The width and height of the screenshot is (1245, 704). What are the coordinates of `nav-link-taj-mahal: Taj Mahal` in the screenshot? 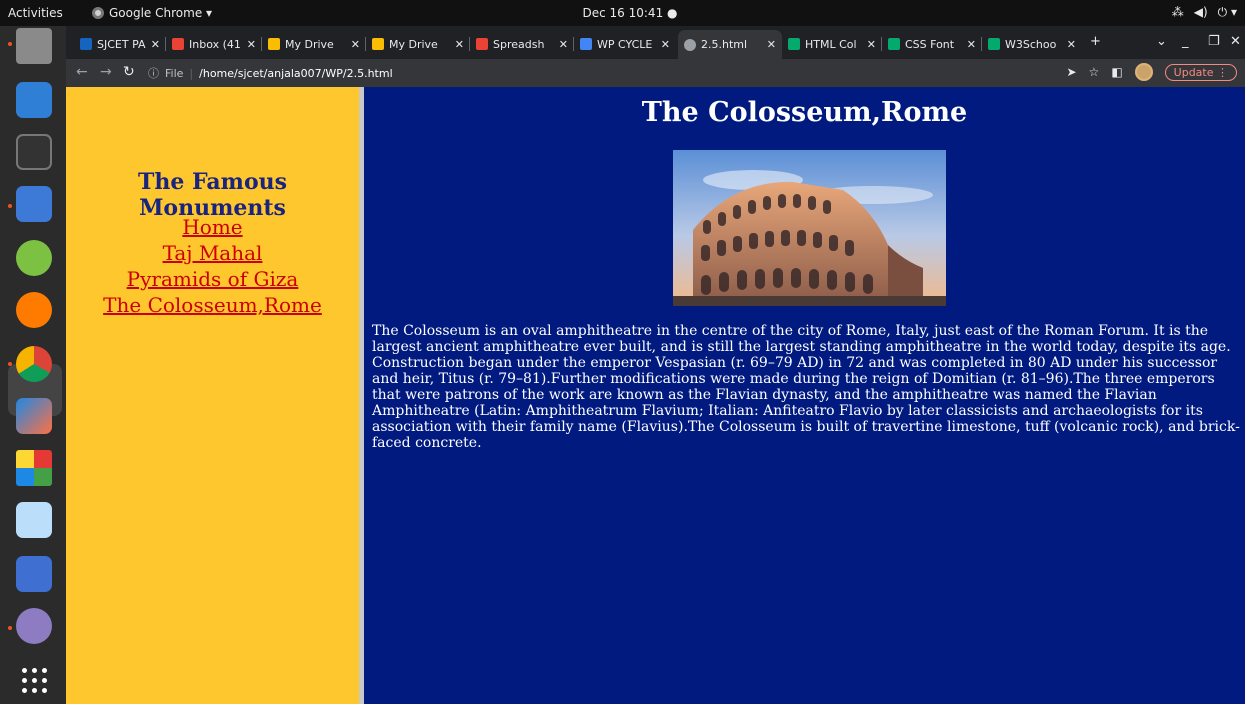 It's located at (212, 253).